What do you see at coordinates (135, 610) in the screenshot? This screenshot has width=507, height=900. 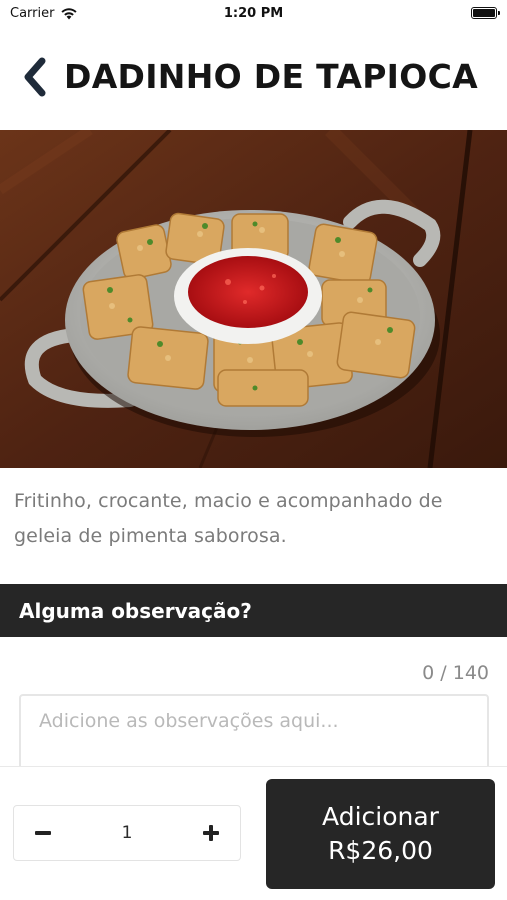 I see `observations-title: Alguma observação?` at bounding box center [135, 610].